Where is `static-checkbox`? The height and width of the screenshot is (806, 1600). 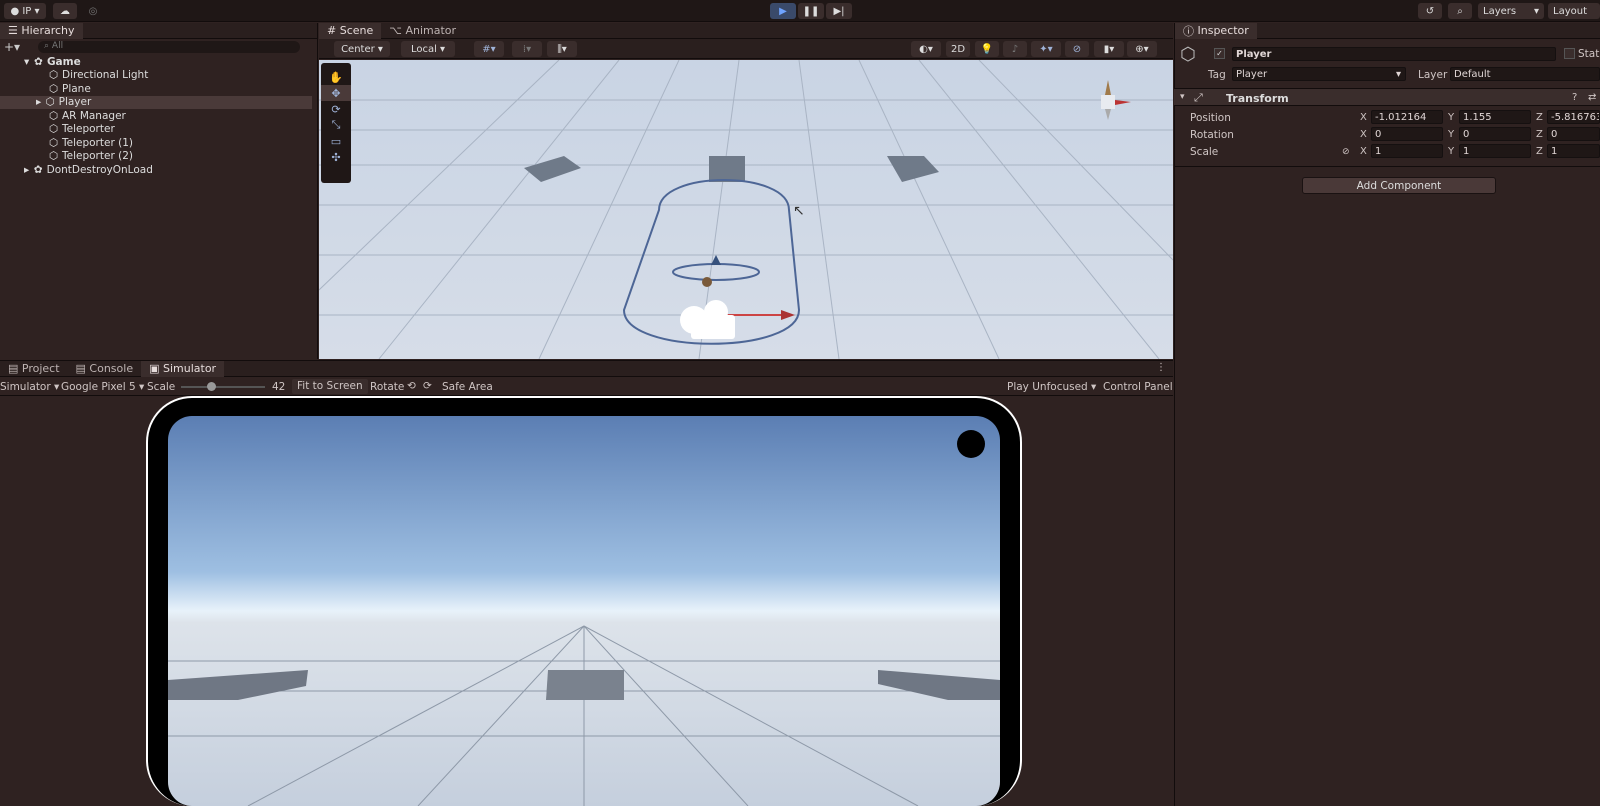
static-checkbox is located at coordinates (1569, 53).